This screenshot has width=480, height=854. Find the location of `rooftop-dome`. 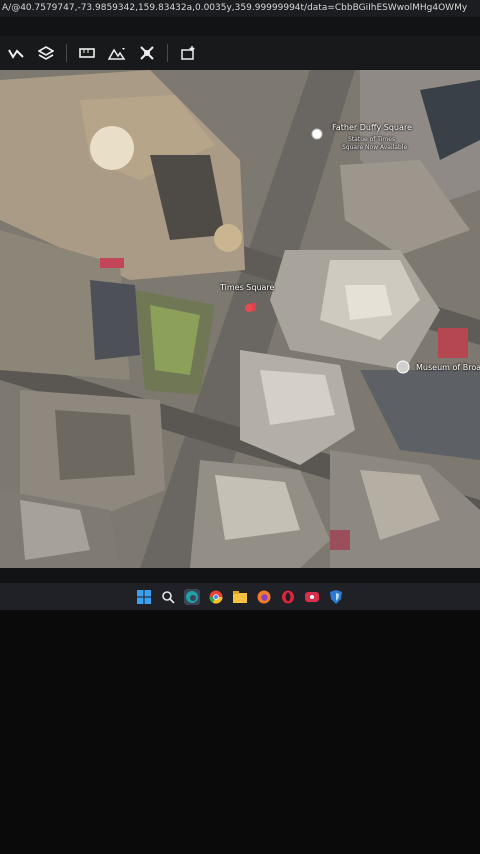

rooftop-dome is located at coordinates (112, 148).